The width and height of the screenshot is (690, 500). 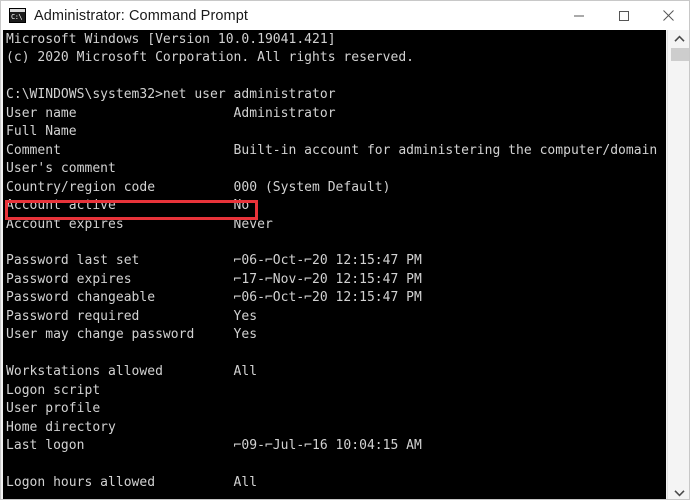 I want to click on window-title: Administrator: Command Prompt, so click(x=141, y=15).